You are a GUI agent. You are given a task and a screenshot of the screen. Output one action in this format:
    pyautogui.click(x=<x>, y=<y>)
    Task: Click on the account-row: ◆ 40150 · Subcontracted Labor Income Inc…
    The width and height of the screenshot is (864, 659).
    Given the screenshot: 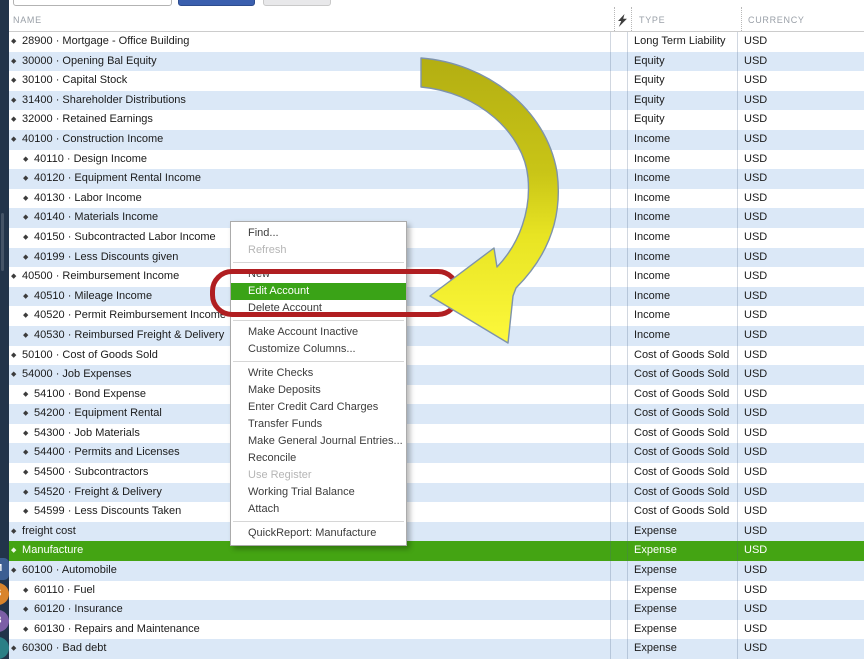 What is the action you would take?
    pyautogui.click(x=436, y=237)
    